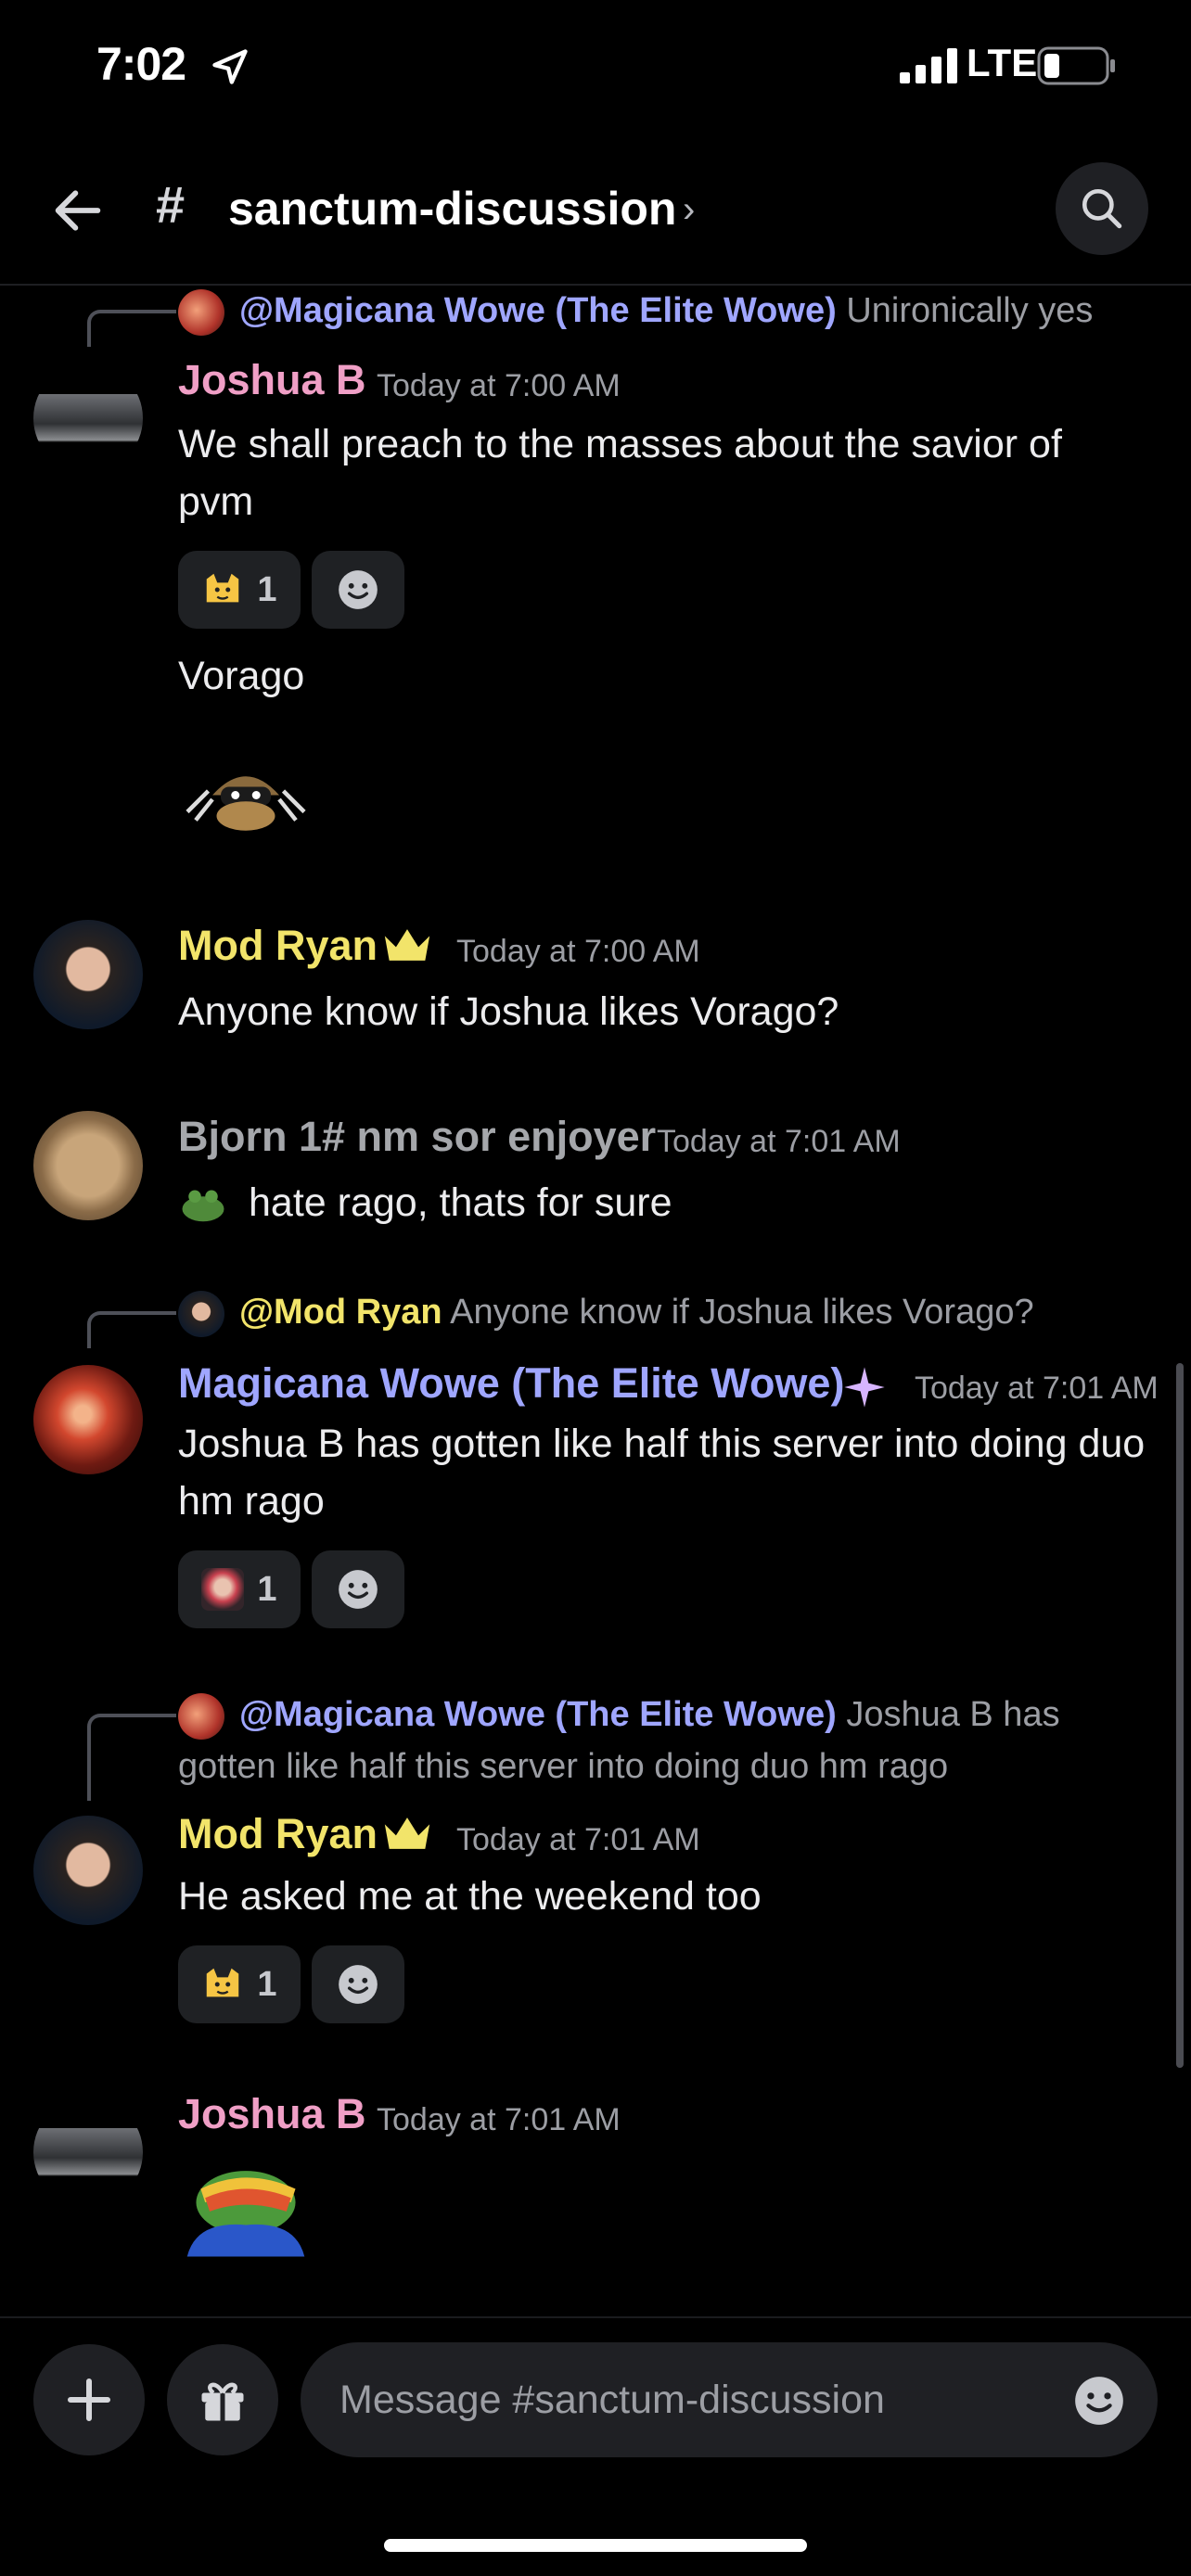 The image size is (1191, 2576). What do you see at coordinates (689, 210) in the screenshot?
I see `chevron-right-icon: ›` at bounding box center [689, 210].